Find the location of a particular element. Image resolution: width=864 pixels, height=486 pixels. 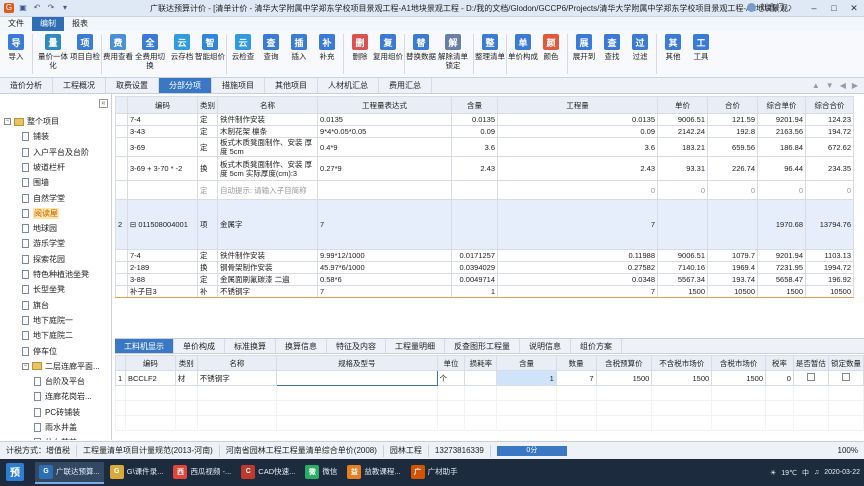

cell-qty: 0.09 is located at coordinates (577, 131).